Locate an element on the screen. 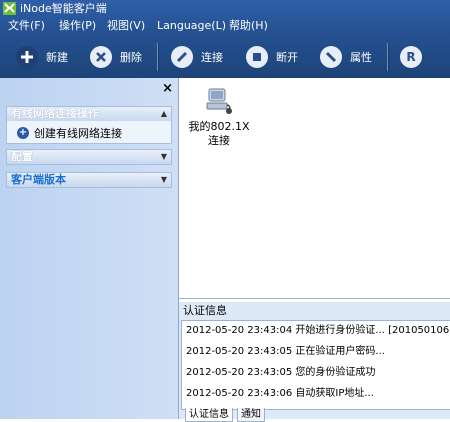  section-title: 客户端版本 is located at coordinates (38, 179).